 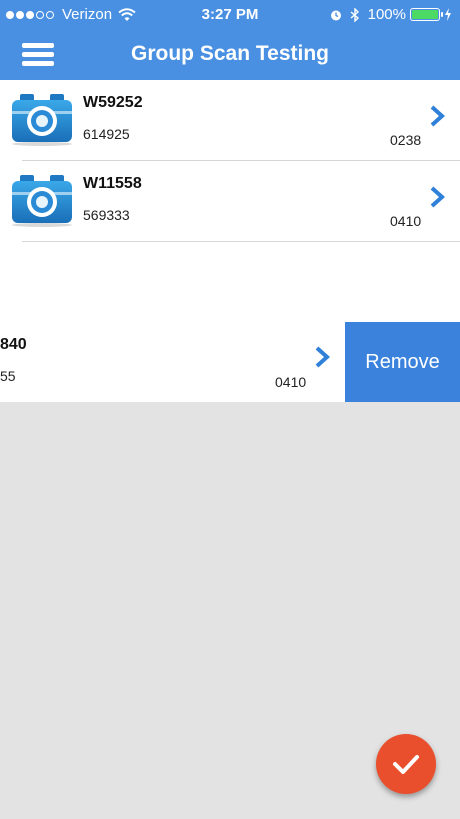 What do you see at coordinates (442, 14) in the screenshot?
I see `battery-nub` at bounding box center [442, 14].